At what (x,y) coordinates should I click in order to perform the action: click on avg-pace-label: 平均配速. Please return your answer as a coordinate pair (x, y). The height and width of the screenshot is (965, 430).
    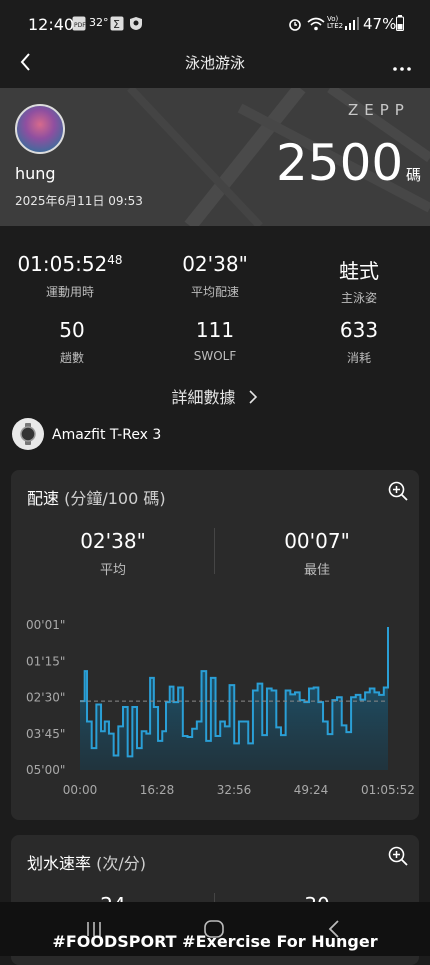
    Looking at the image, I should click on (214, 292).